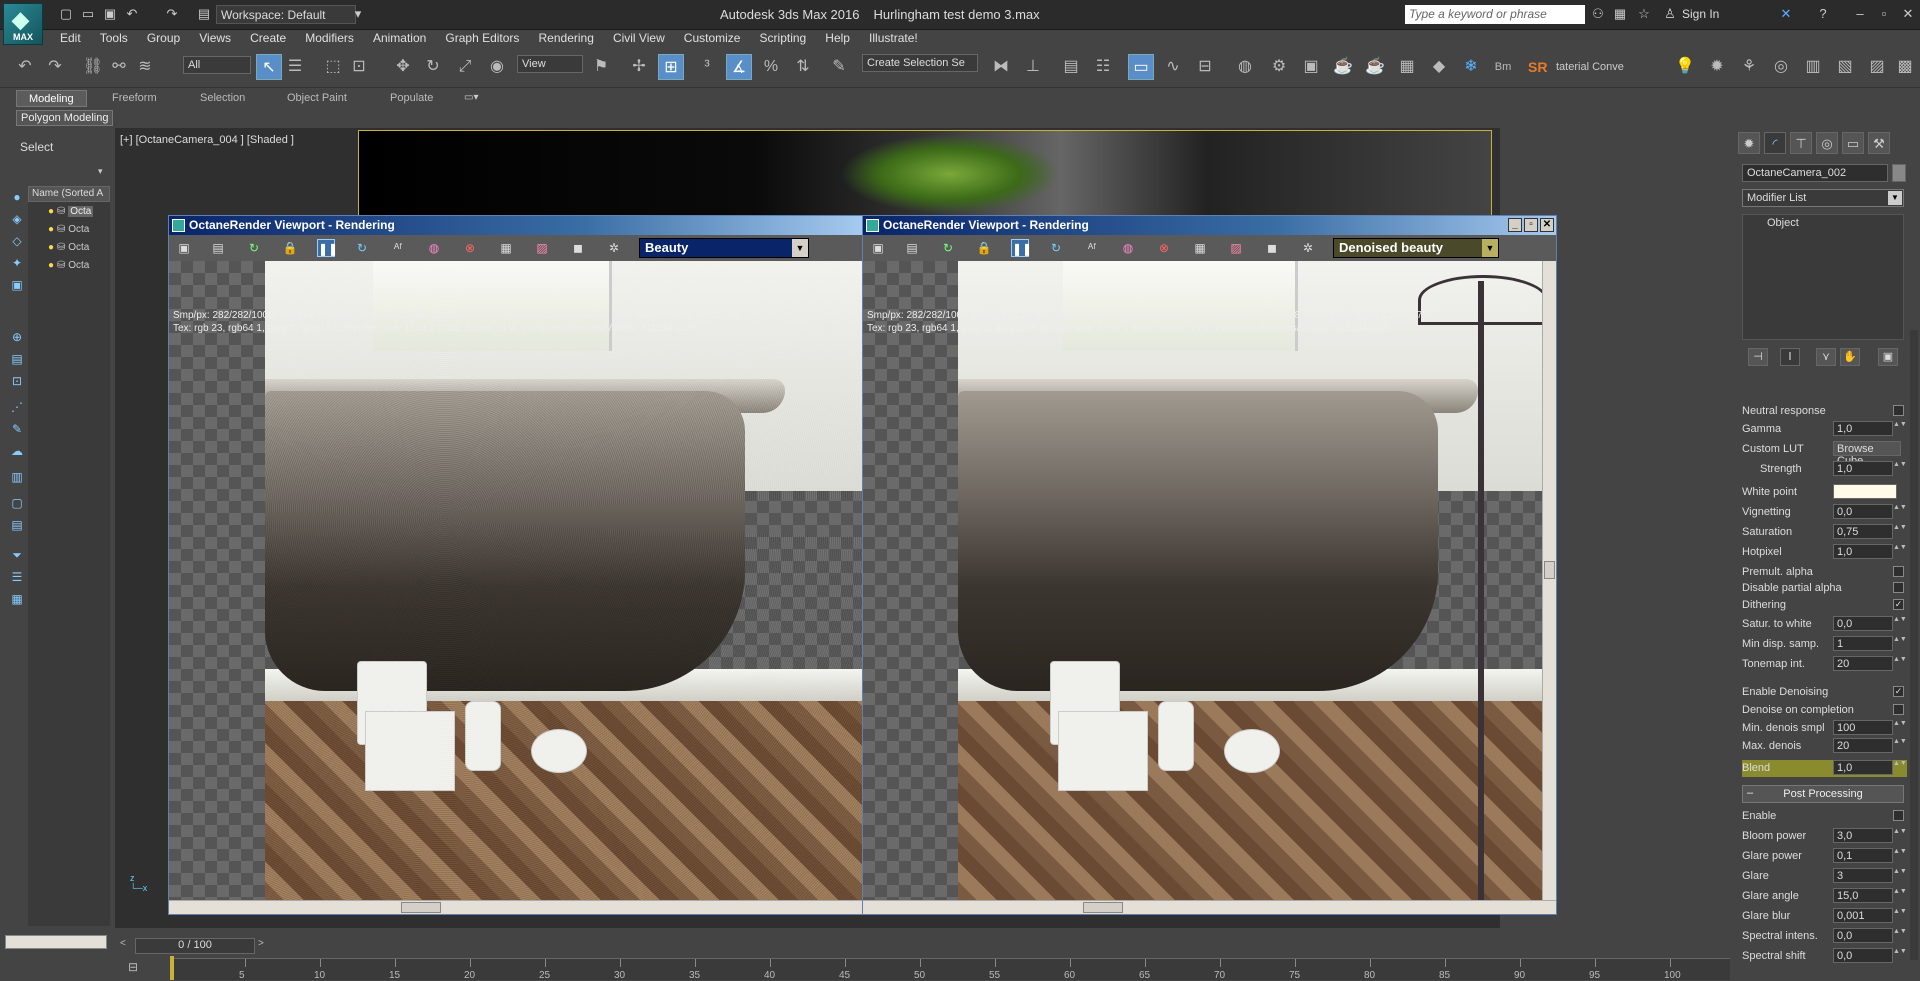 This screenshot has height=981, width=1920. Describe the element at coordinates (1279, 67) in the screenshot. I see `render-setup-icon: ⚙` at that location.